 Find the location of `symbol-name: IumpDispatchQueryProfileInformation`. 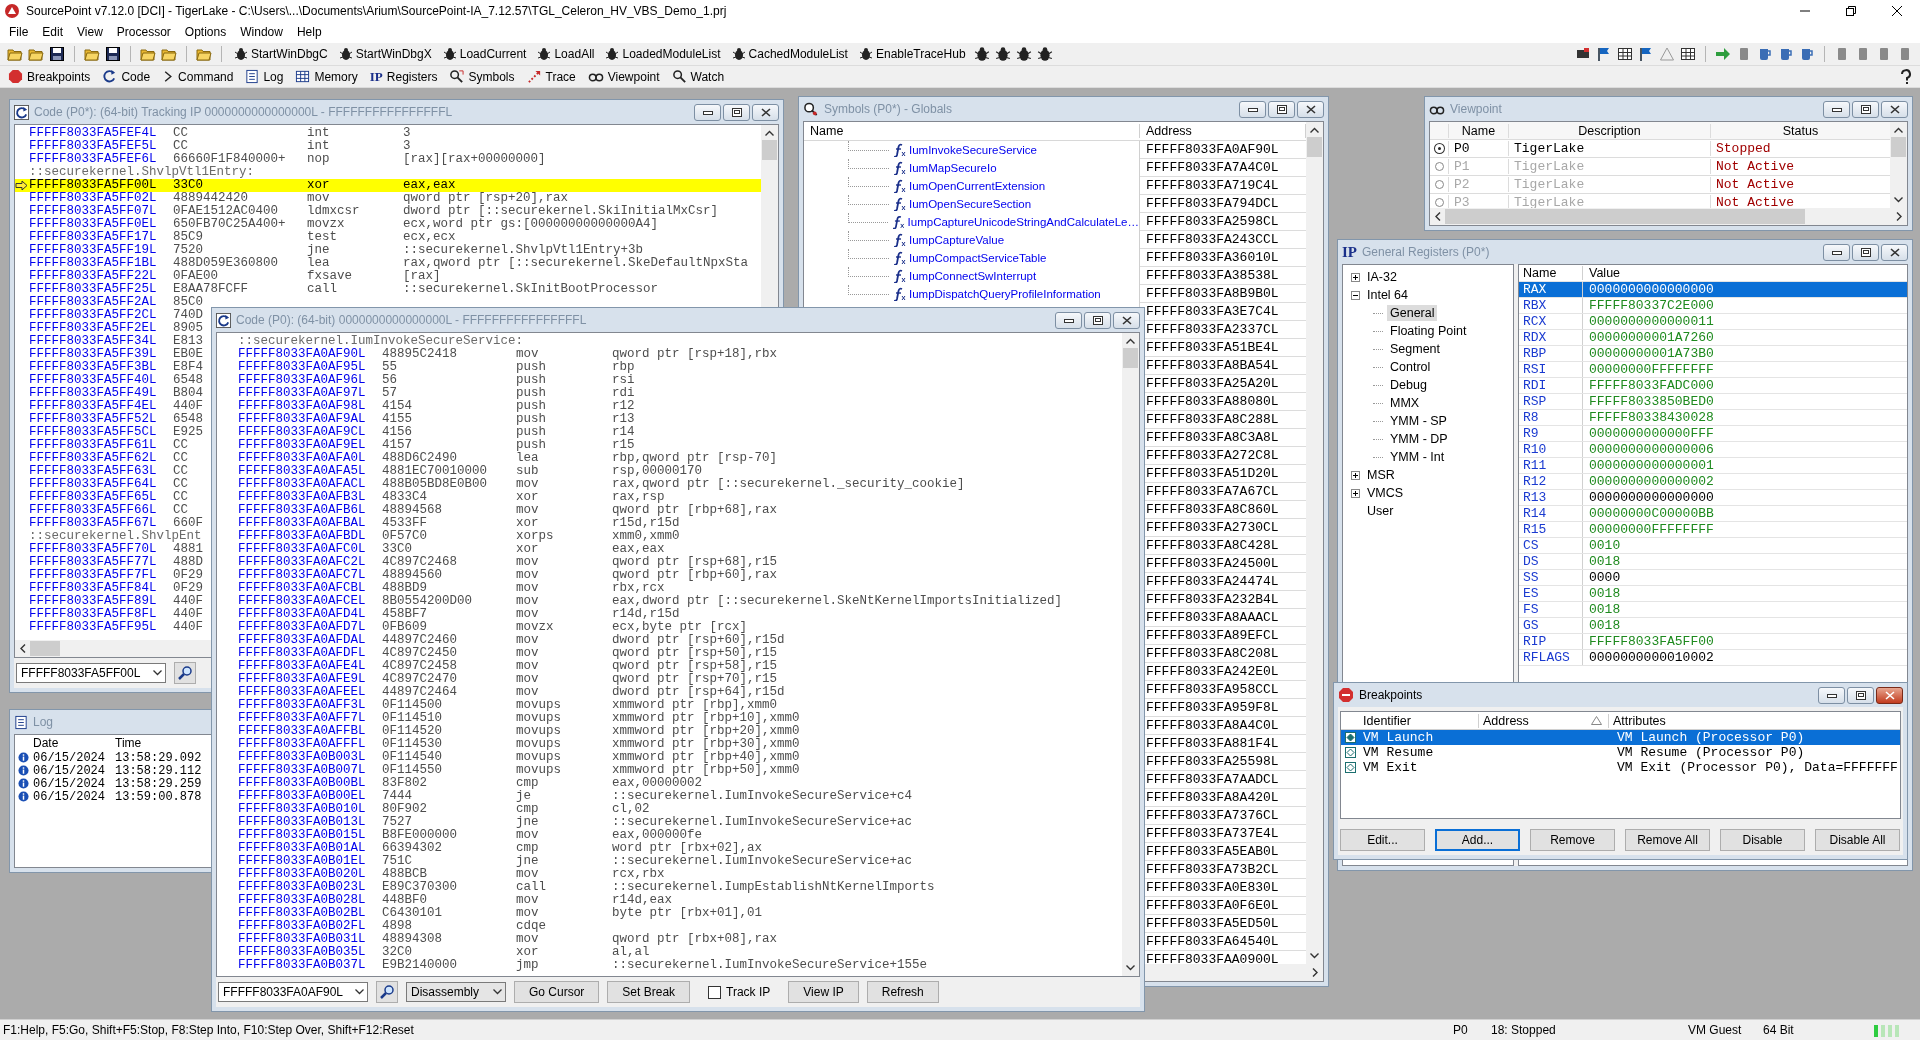

symbol-name: IumpDispatchQueryProfileInformation is located at coordinates (1005, 294).